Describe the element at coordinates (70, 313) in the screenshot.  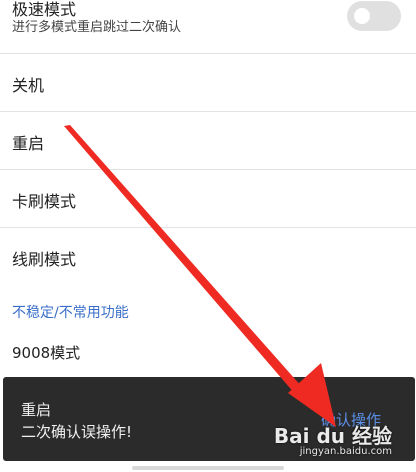
I see `section-header-unstable: 不稳定/不常用功能` at that location.